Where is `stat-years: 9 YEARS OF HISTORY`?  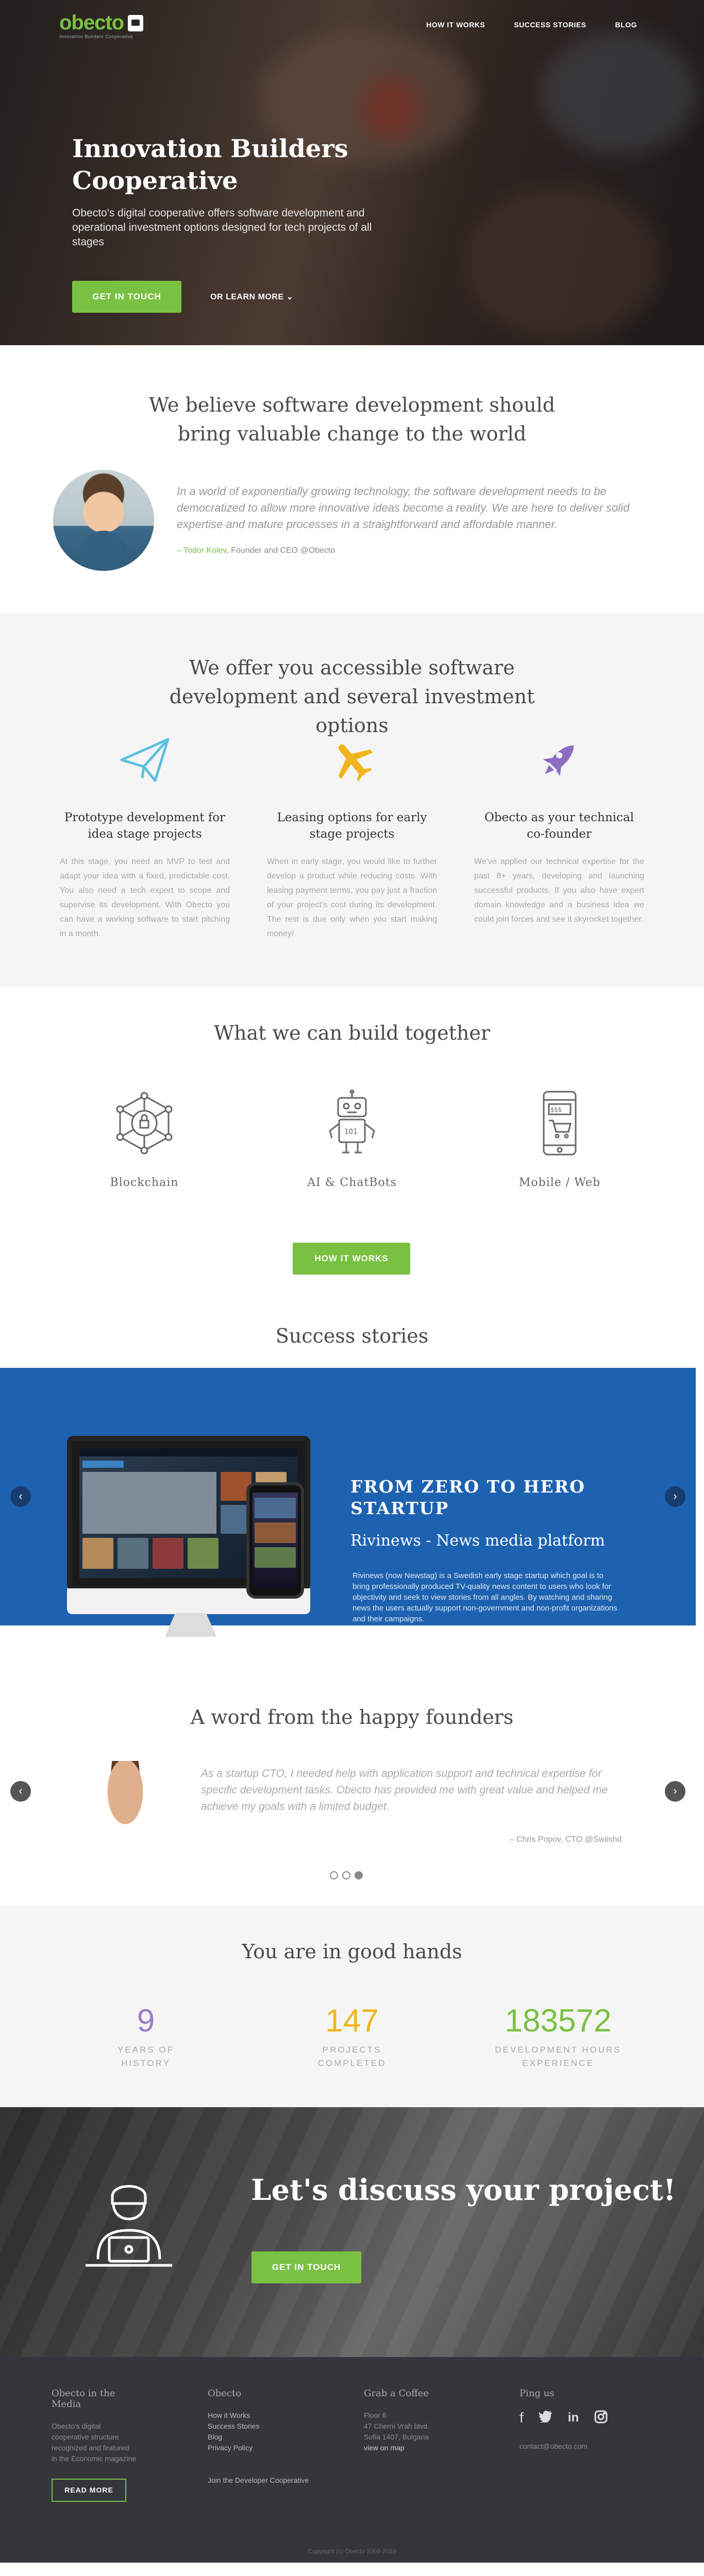
stat-years: 9 YEARS OF HISTORY is located at coordinates (146, 2036).